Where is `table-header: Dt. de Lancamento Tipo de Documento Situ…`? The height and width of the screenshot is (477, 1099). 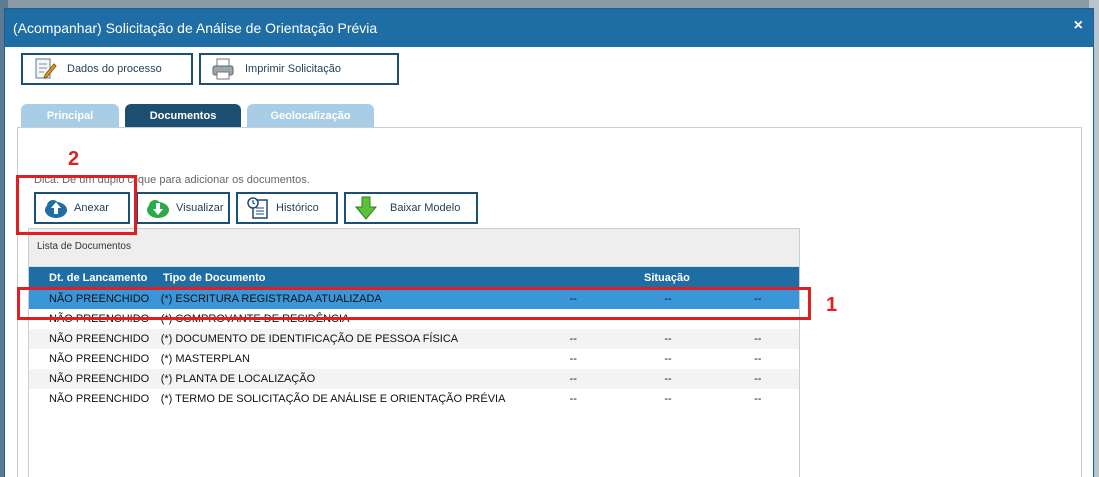
table-header: Dt. de Lancamento Tipo de Documento Situ… is located at coordinates (414, 278).